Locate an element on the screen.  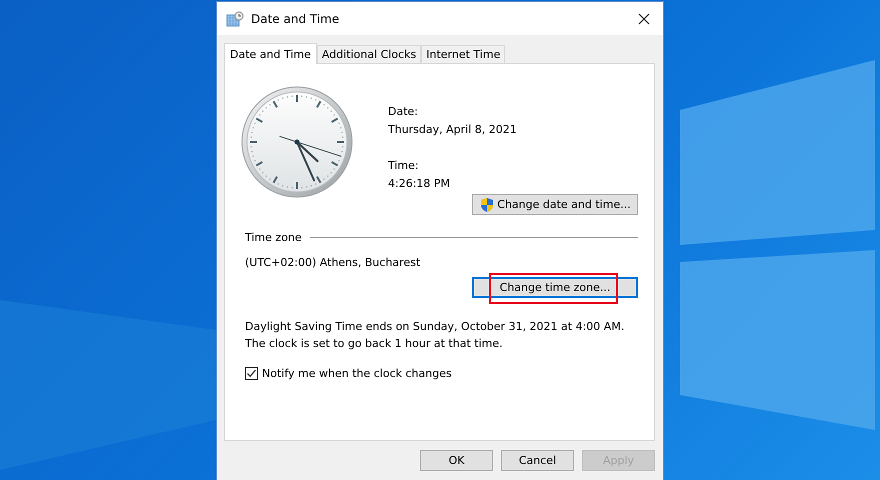
dialog-button: Cancel is located at coordinates (537, 460).